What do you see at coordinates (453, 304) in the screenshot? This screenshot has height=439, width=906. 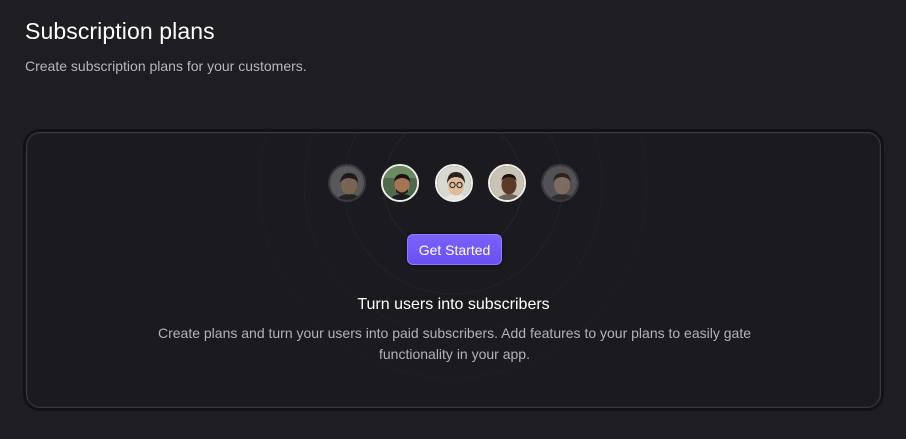 I see `empty-state-heading: Turn users into subscribers` at bounding box center [453, 304].